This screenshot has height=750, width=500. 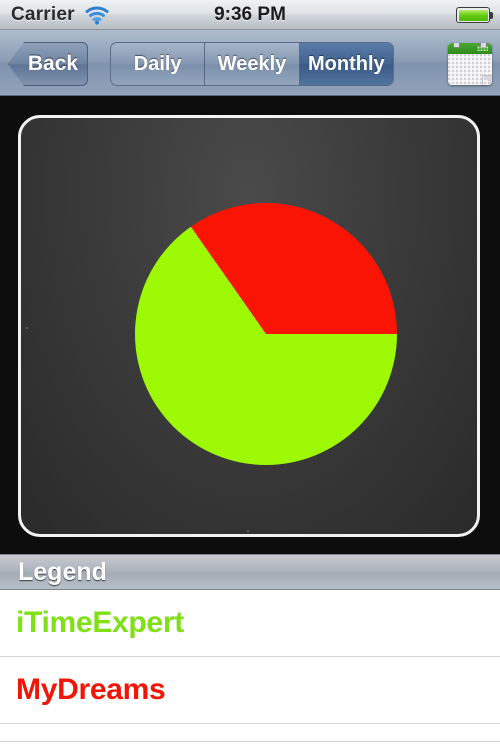 I want to click on back-button: Back, so click(x=48, y=64).